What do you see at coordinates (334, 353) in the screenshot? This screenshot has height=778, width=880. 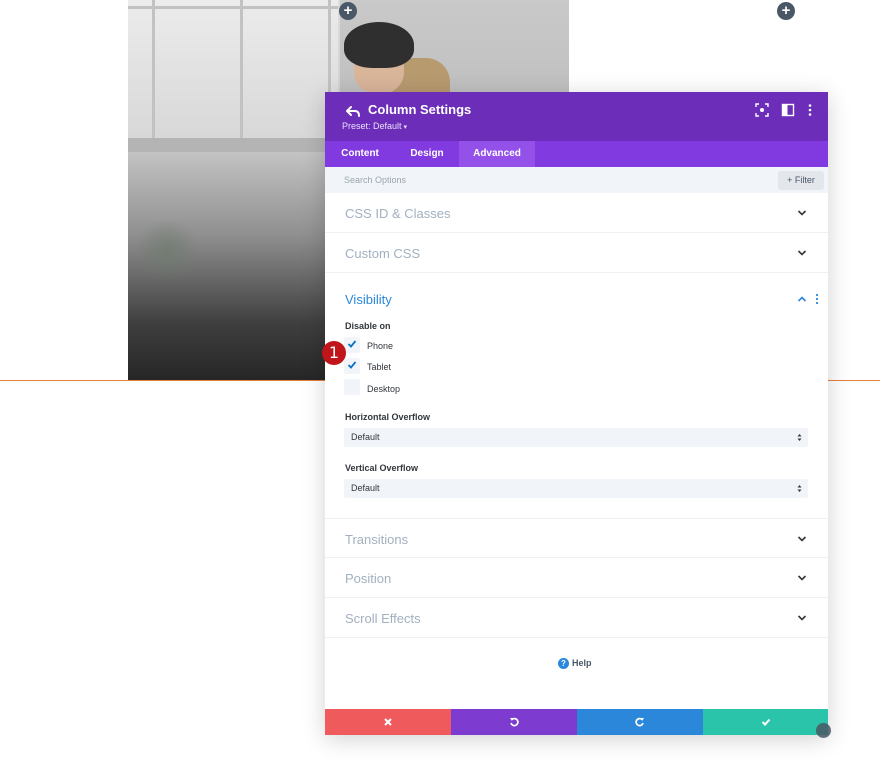 I see `annotation-number-badge: 1` at bounding box center [334, 353].